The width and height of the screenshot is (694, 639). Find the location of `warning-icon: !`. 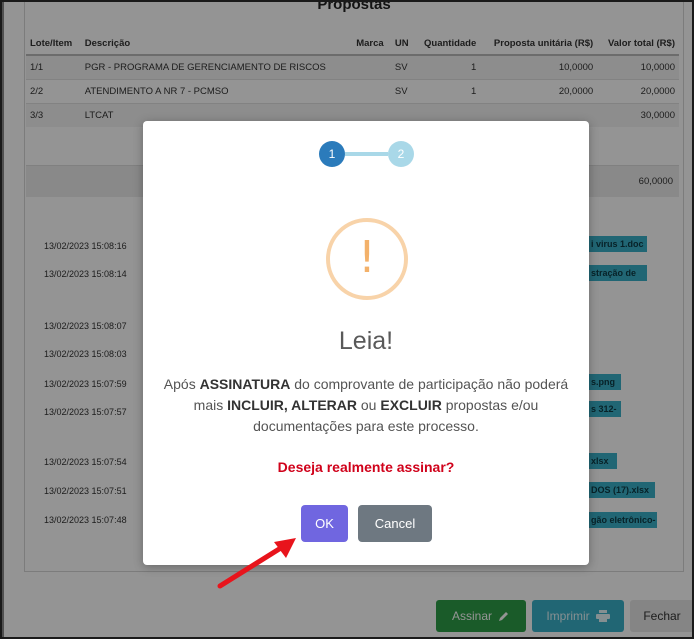

warning-icon: ! is located at coordinates (367, 259).